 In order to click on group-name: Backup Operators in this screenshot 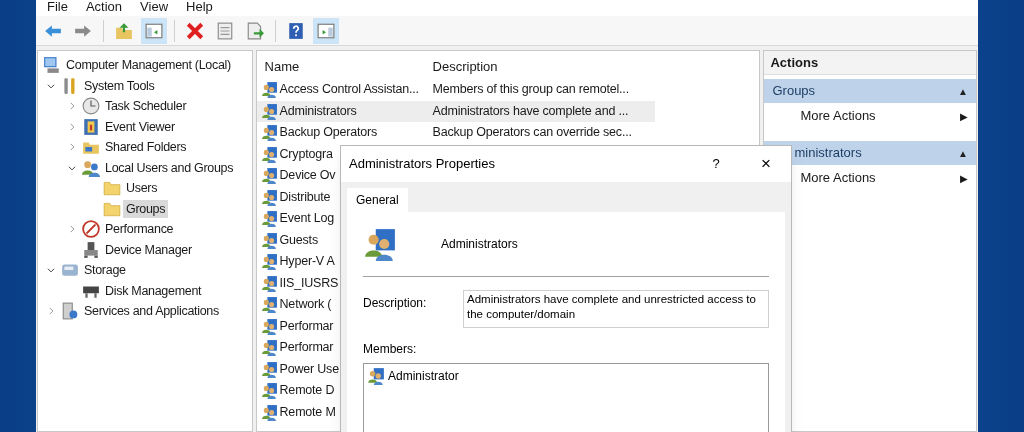, I will do `click(328, 133)`.